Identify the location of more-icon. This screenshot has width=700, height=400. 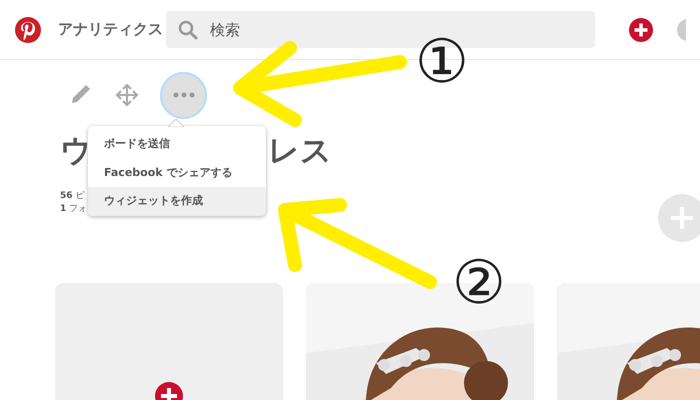
(183, 95).